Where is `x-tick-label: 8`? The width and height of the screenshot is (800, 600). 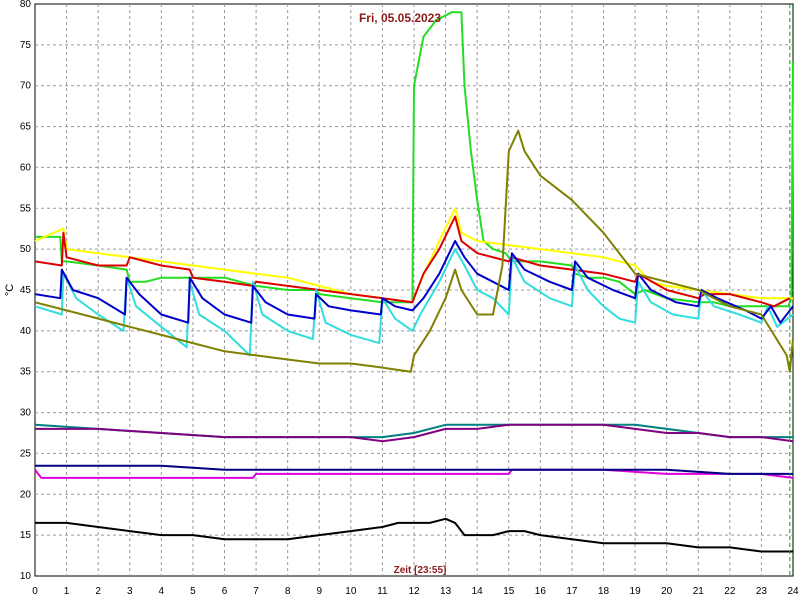 x-tick-label: 8 is located at coordinates (288, 591).